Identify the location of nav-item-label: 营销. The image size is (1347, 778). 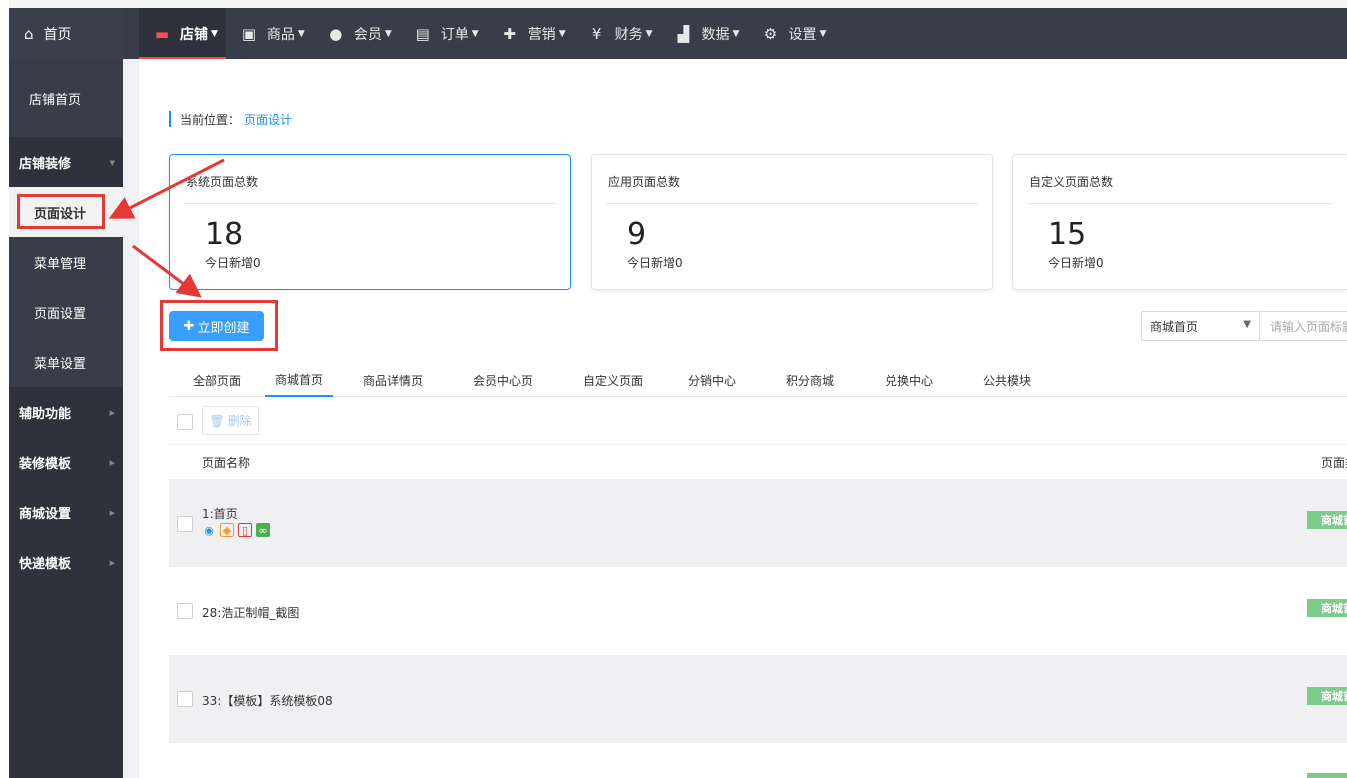
(541, 34).